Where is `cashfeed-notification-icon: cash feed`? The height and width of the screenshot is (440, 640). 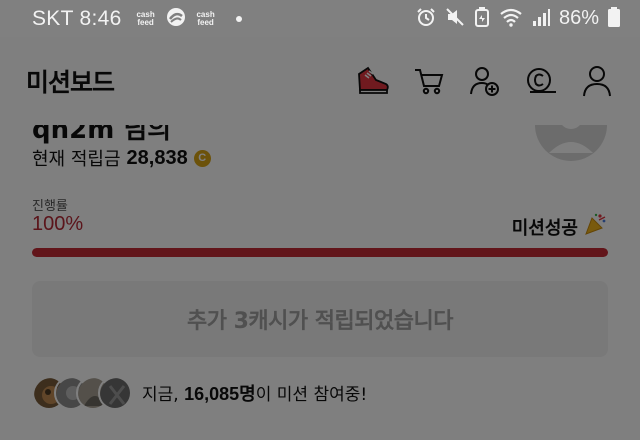 cashfeed-notification-icon: cash feed is located at coordinates (145, 18).